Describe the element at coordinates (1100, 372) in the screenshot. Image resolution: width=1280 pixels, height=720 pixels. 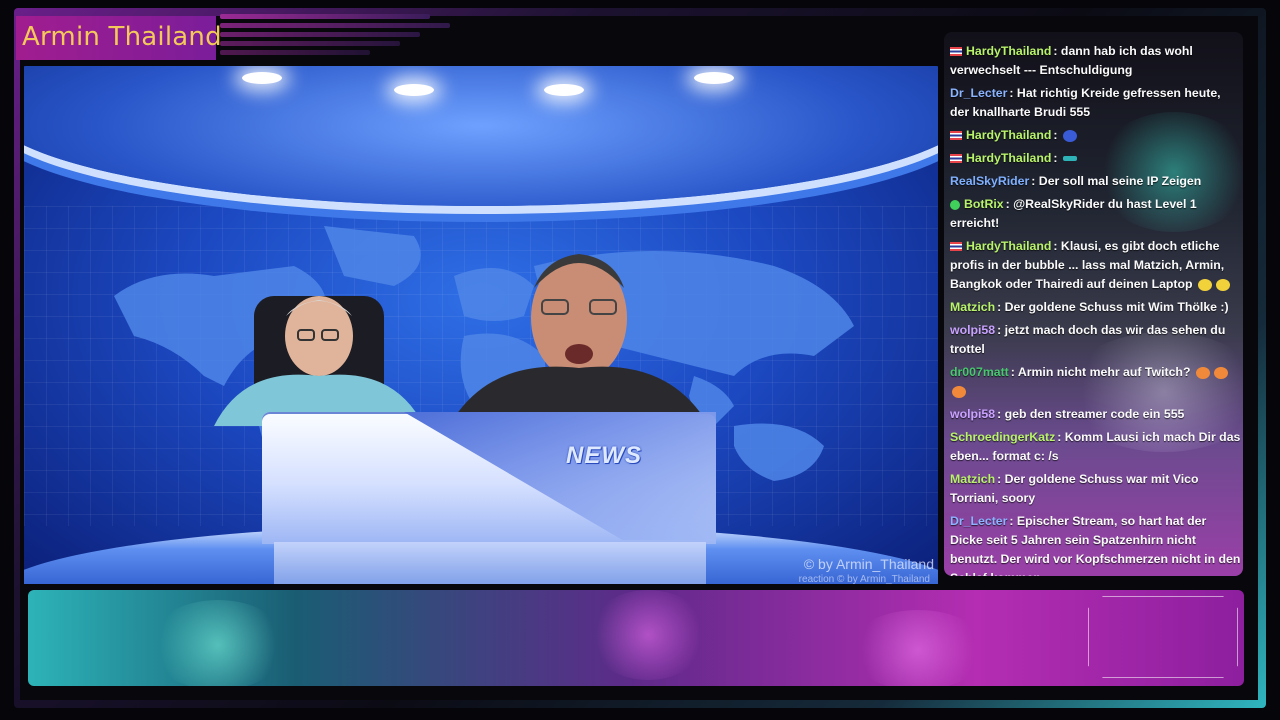
I see `chat-text: : Armin nicht mehr auf Twitch?` at that location.